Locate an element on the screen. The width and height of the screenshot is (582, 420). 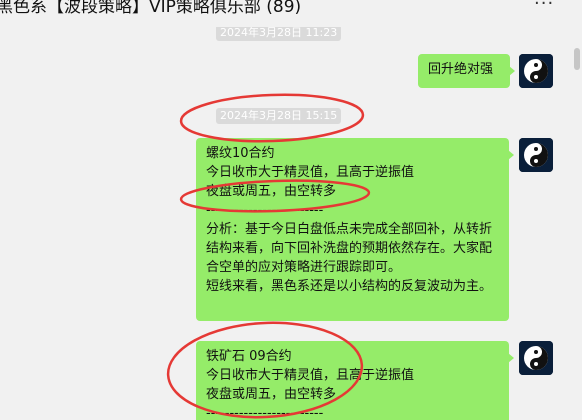
message-bubble: 回升绝对强 is located at coordinates (466, 71).